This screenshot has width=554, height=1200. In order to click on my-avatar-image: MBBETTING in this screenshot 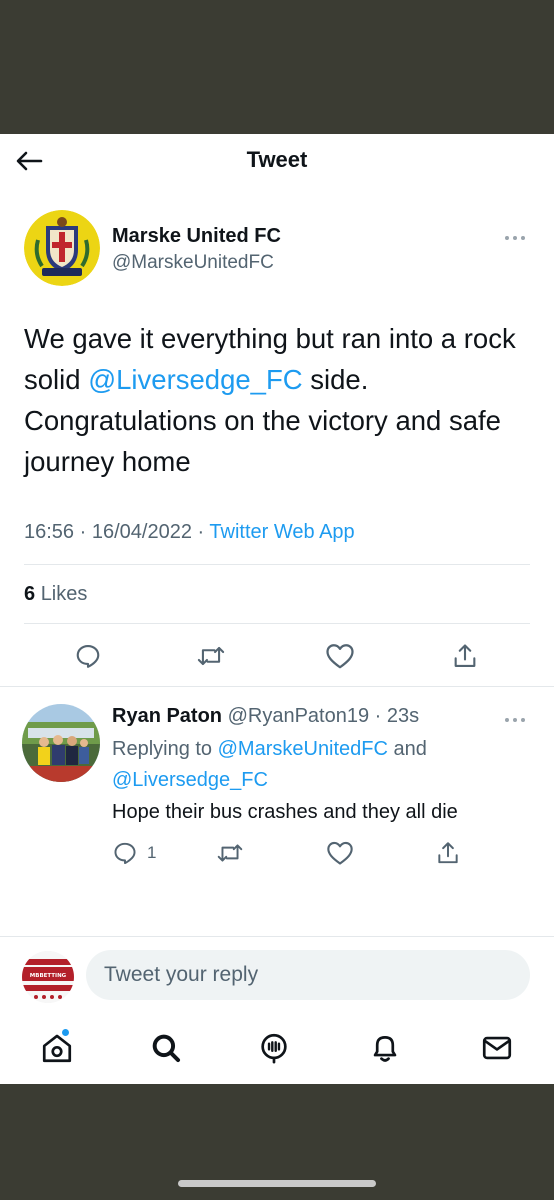, I will do `click(48, 977)`.